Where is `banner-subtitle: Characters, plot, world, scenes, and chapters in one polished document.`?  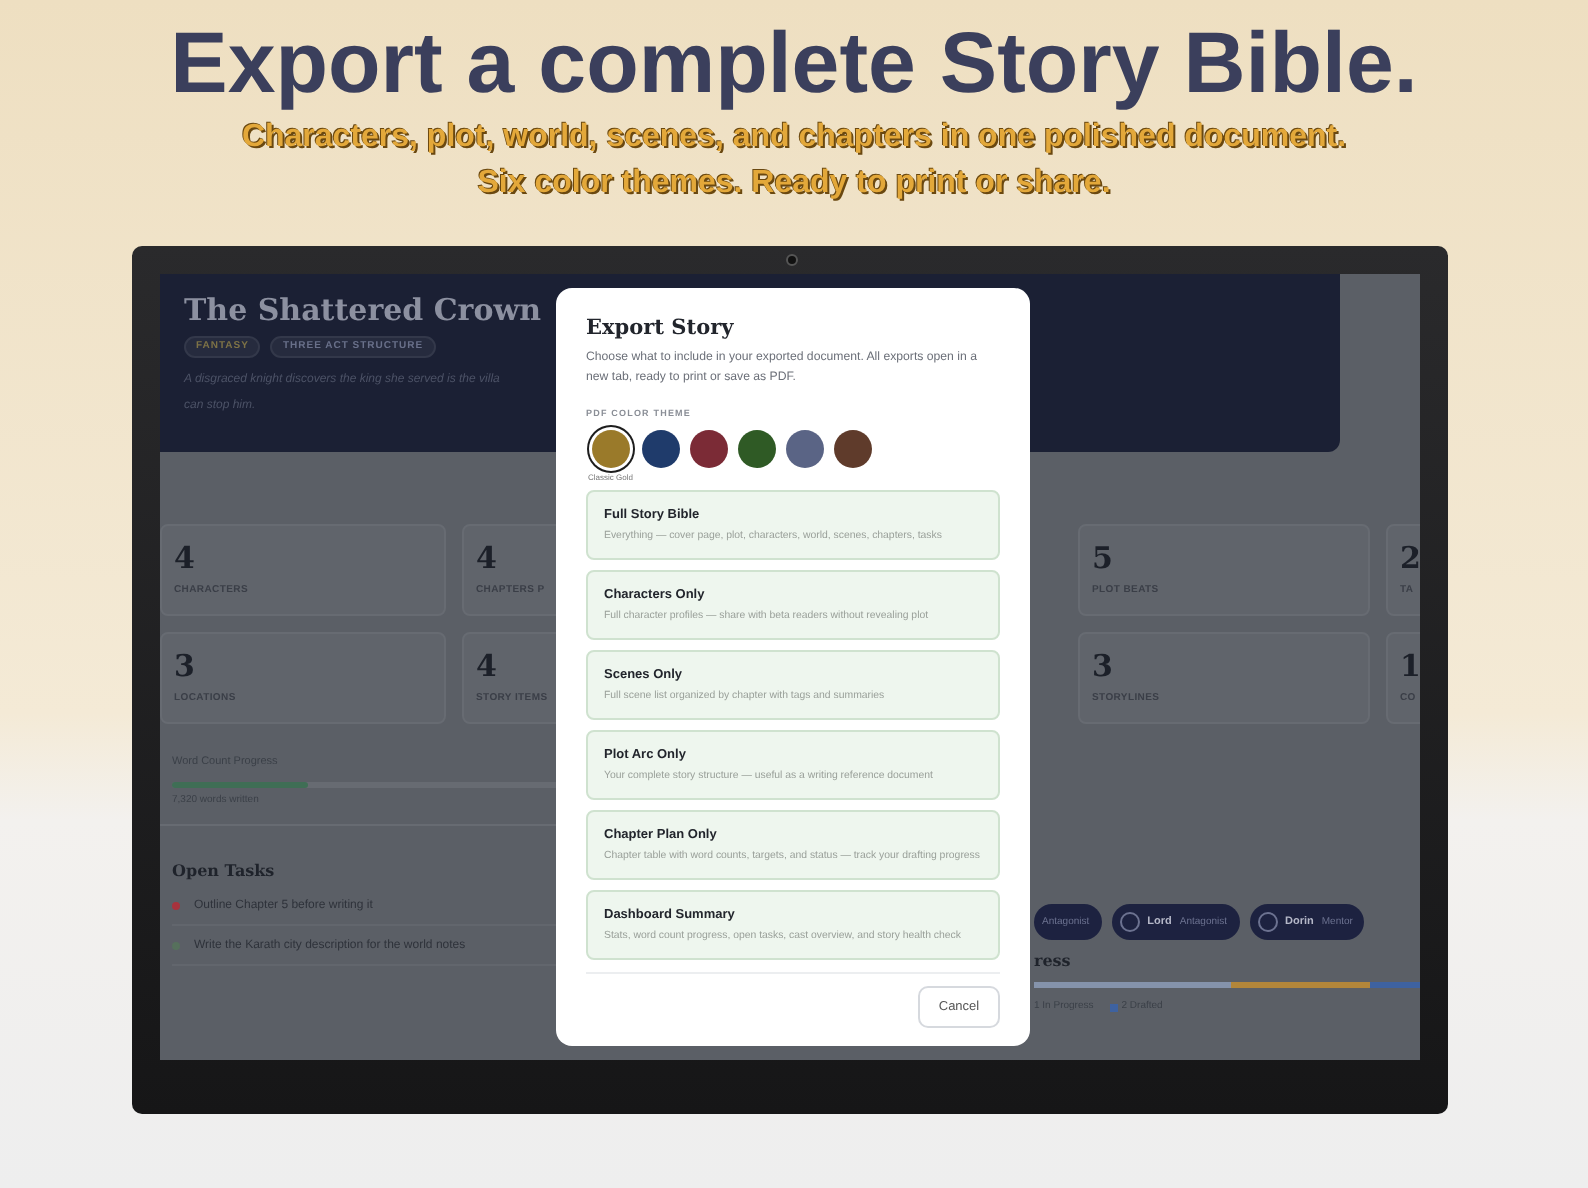 banner-subtitle: Characters, plot, world, scenes, and chapters in one polished document. is located at coordinates (794, 138).